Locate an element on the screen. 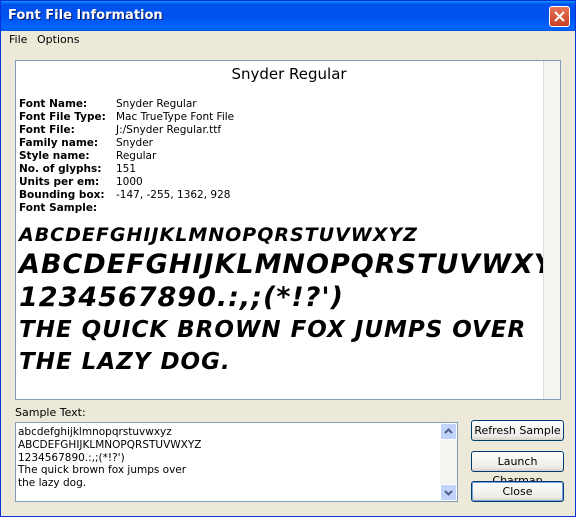 Image resolution: width=576 pixels, height=517 pixels. refresh-sample-button: Refresh Sample is located at coordinates (517, 430).